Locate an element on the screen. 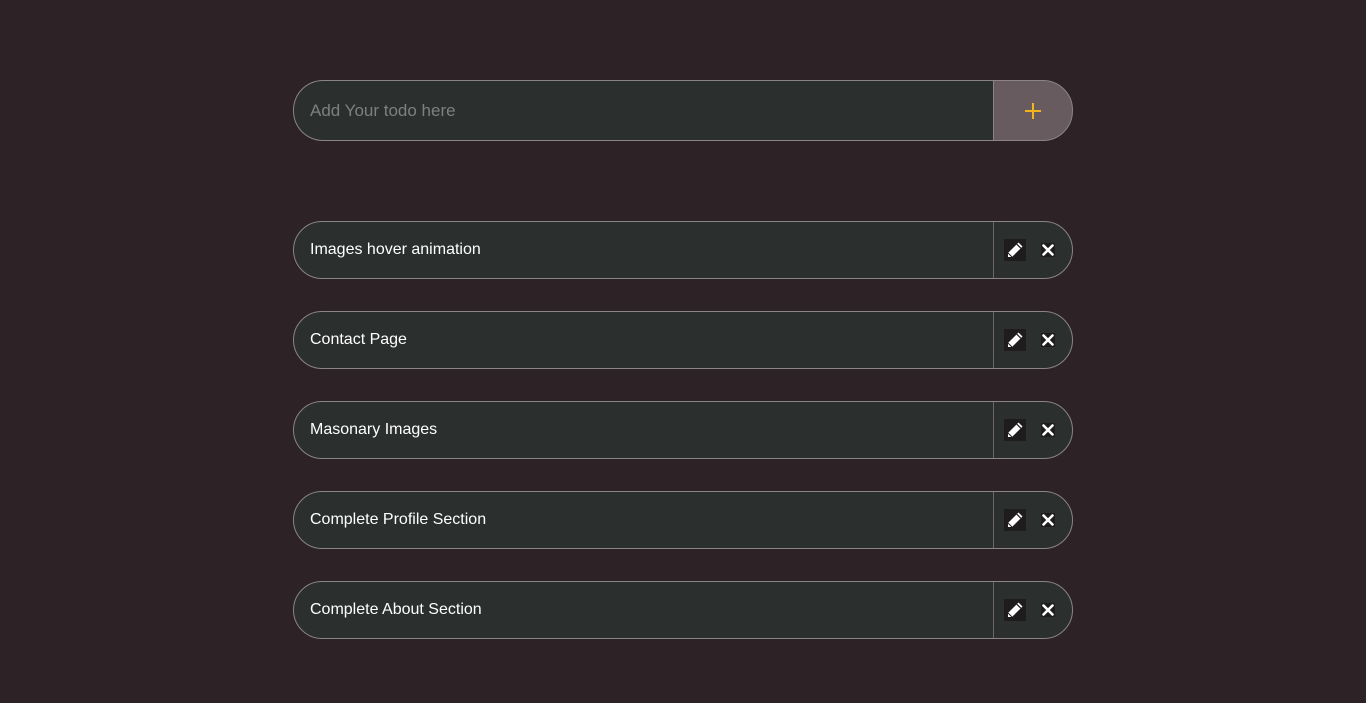  plus-icon is located at coordinates (1033, 110).